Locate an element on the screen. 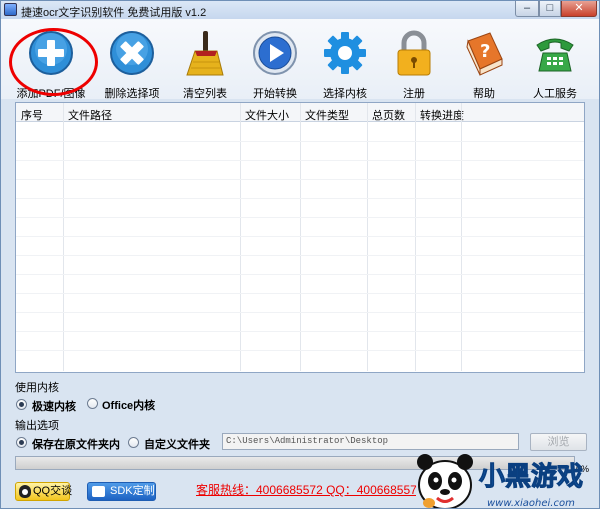 The height and width of the screenshot is (509, 600). window-title: 捷速ocr文字识别软件 免费试用版 v1.2 is located at coordinates (114, 13).